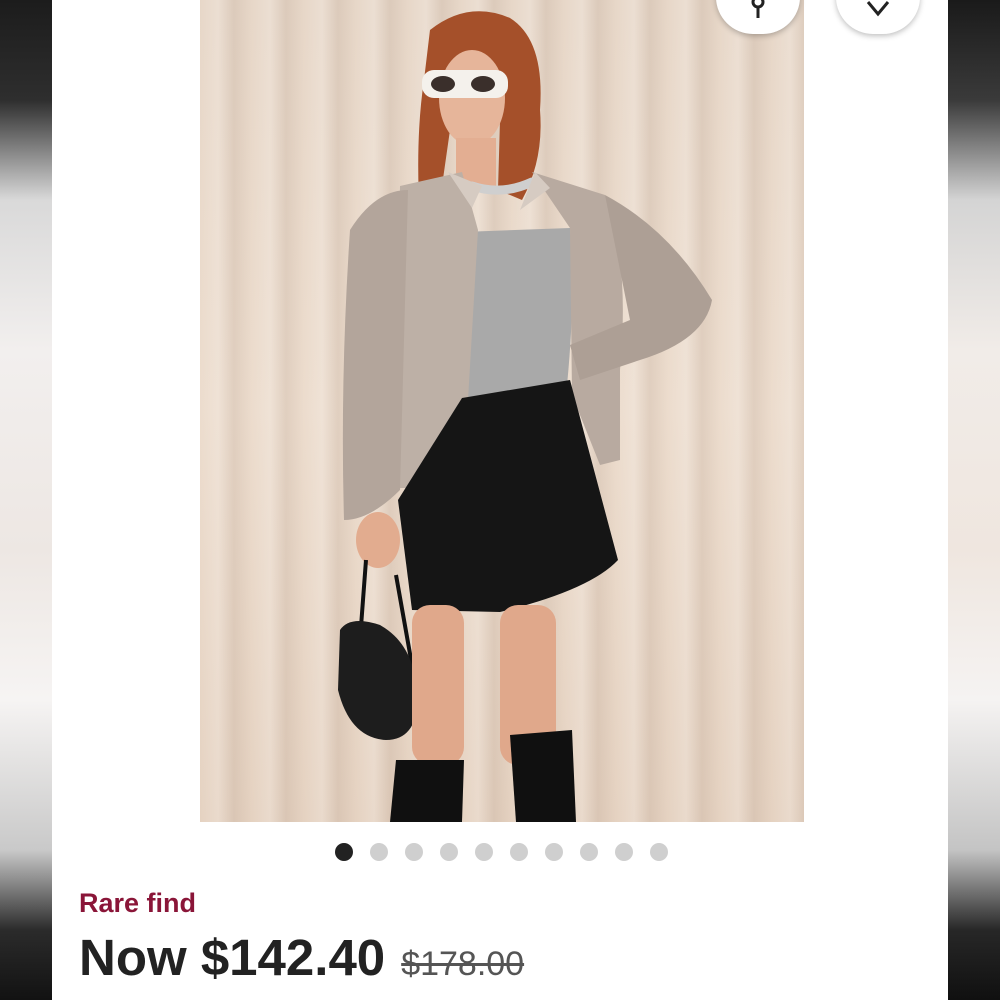 The height and width of the screenshot is (1000, 1000). I want to click on share-icon, so click(758, 9).